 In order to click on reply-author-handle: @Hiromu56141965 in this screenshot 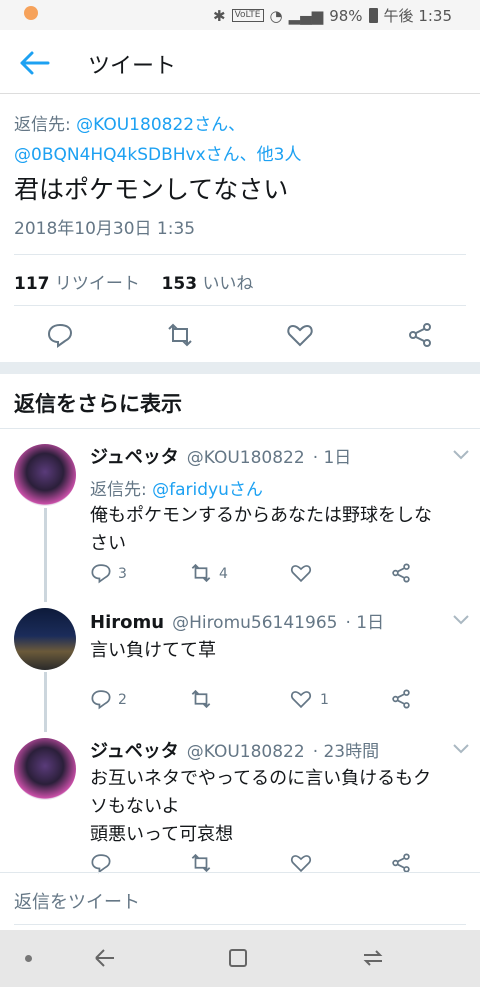, I will do `click(255, 623)`.